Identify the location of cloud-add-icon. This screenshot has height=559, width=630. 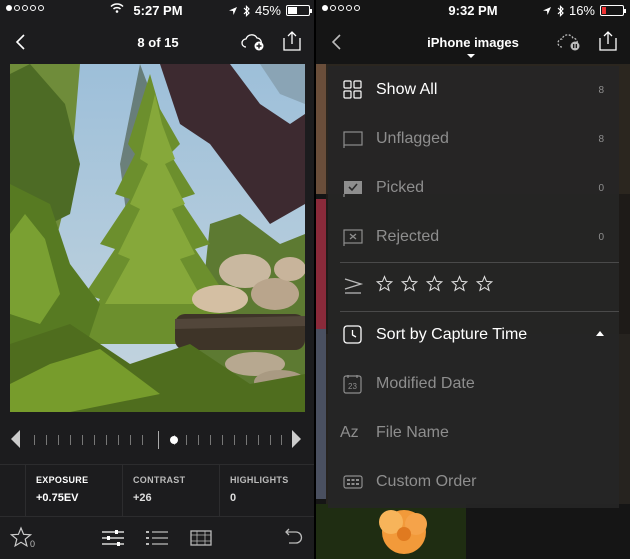
(253, 42).